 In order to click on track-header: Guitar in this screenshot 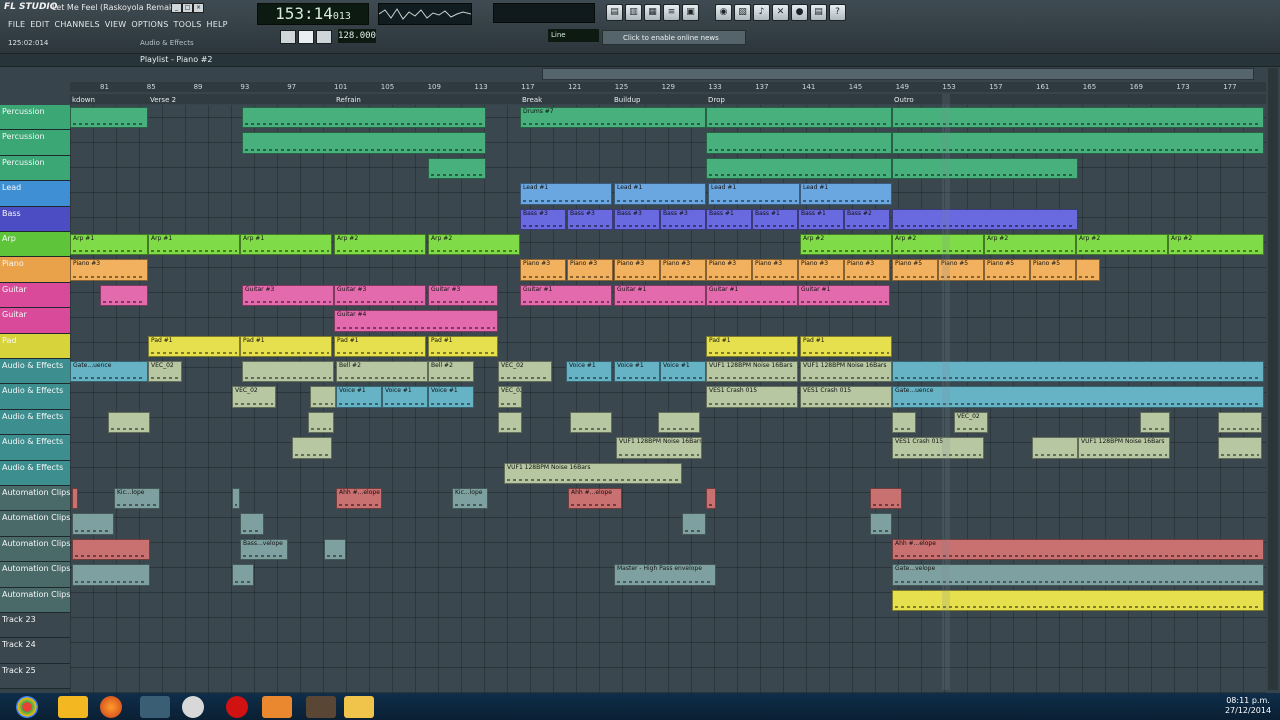, I will do `click(35, 321)`.